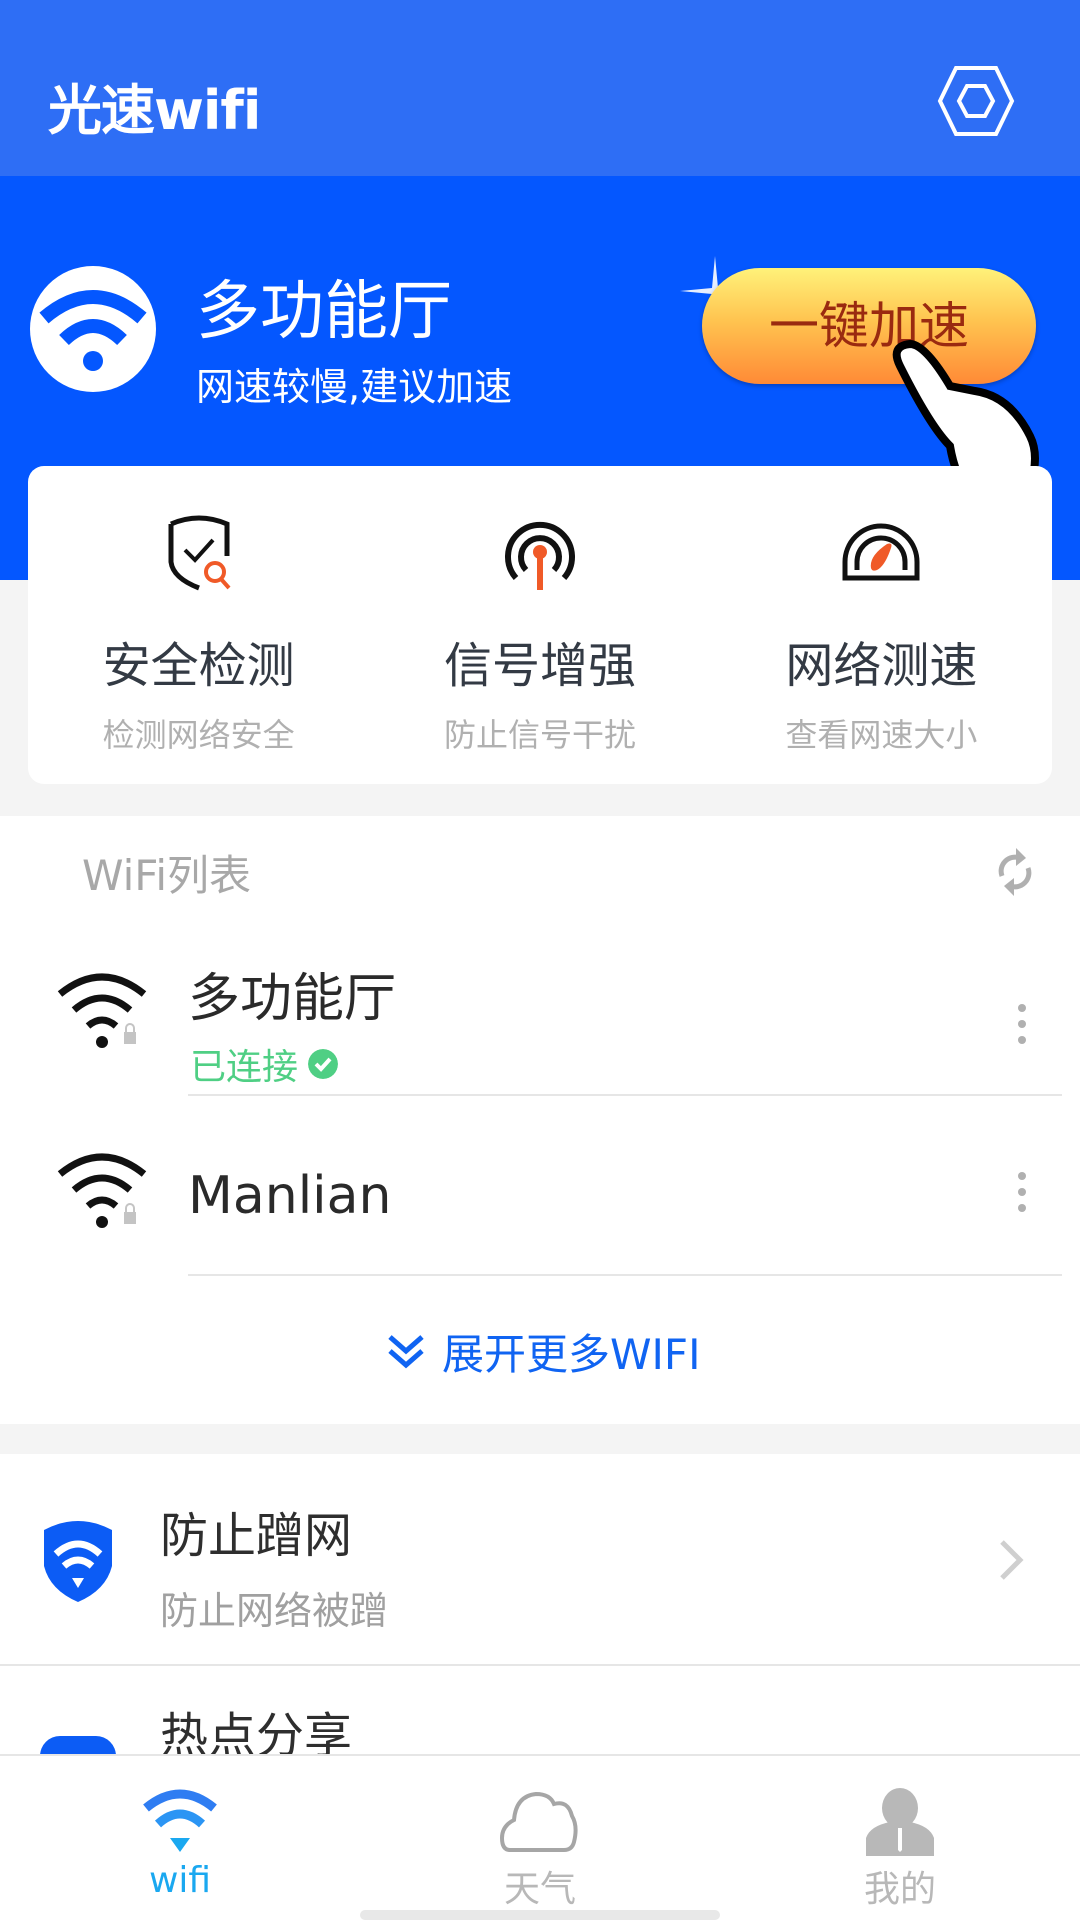  I want to click on nav-tab-wifi: wifi, so click(180, 1838).